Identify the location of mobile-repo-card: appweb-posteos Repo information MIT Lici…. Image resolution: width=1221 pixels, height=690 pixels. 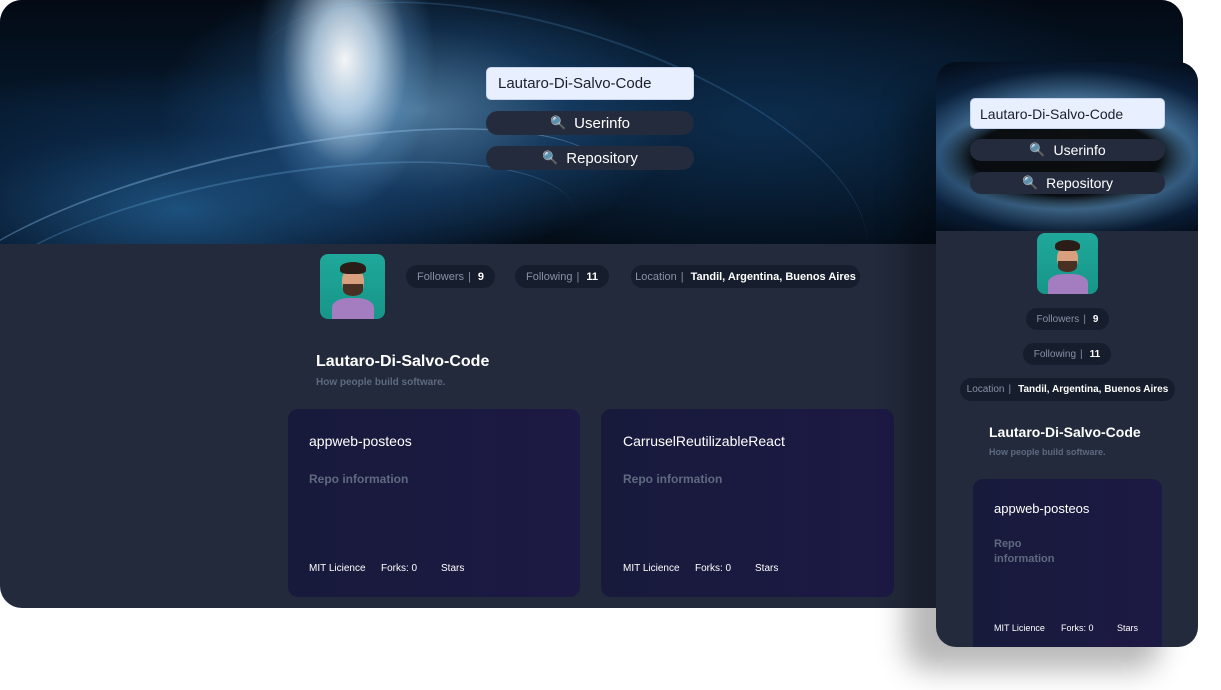
(1067, 563).